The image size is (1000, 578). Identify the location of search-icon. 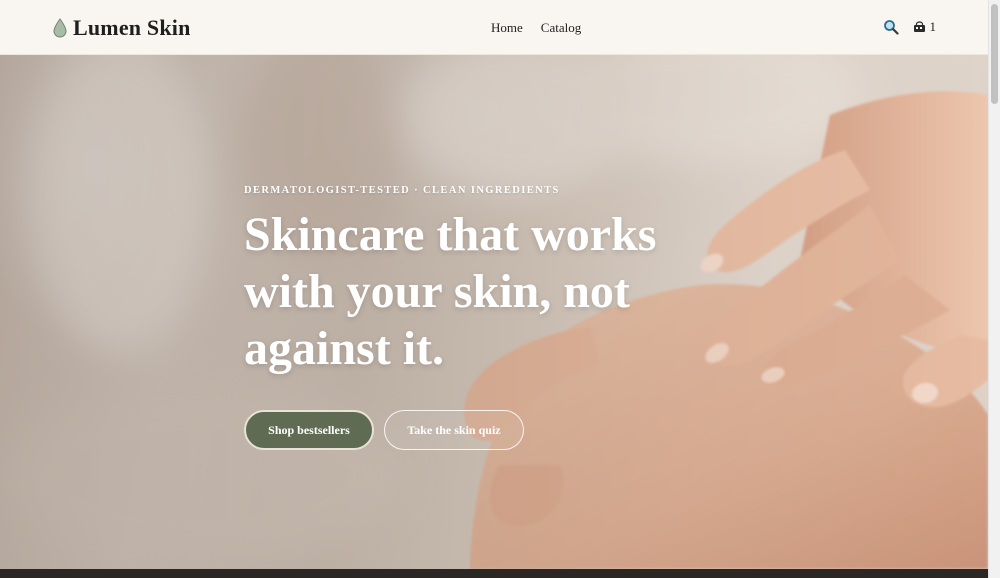
(891, 27).